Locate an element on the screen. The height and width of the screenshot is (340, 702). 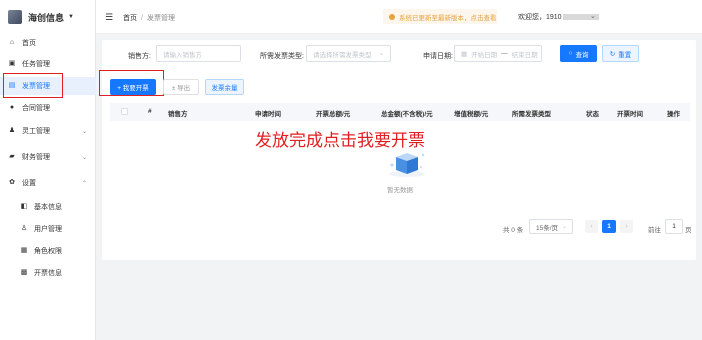
sidebar-item-users: ♙ 用户管理 is located at coordinates (48, 229).